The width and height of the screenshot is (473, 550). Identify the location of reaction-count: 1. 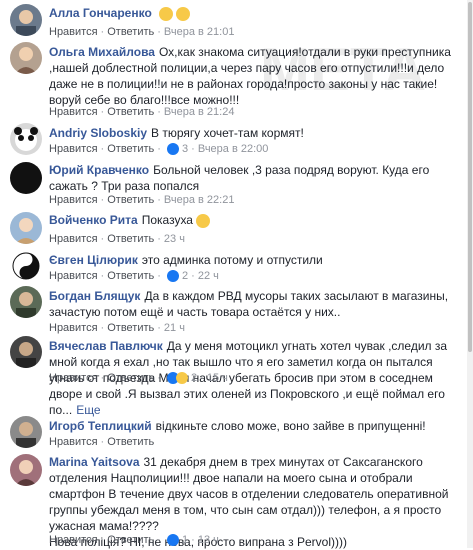
(185, 540).